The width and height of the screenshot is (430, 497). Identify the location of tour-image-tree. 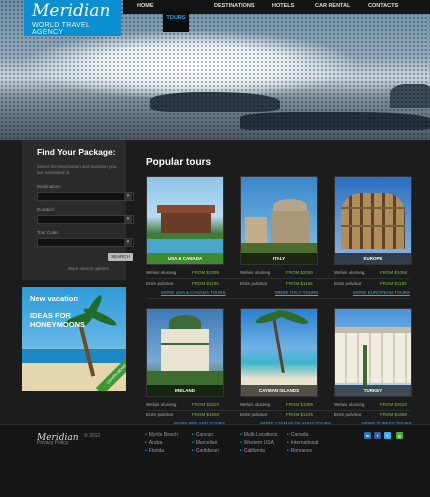
(365, 365).